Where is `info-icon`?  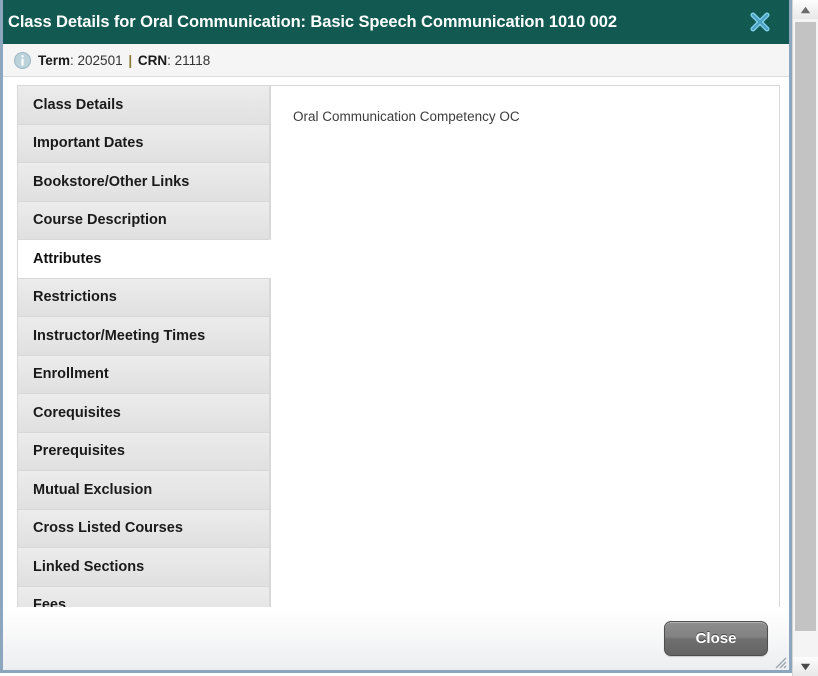
info-icon is located at coordinates (22, 60).